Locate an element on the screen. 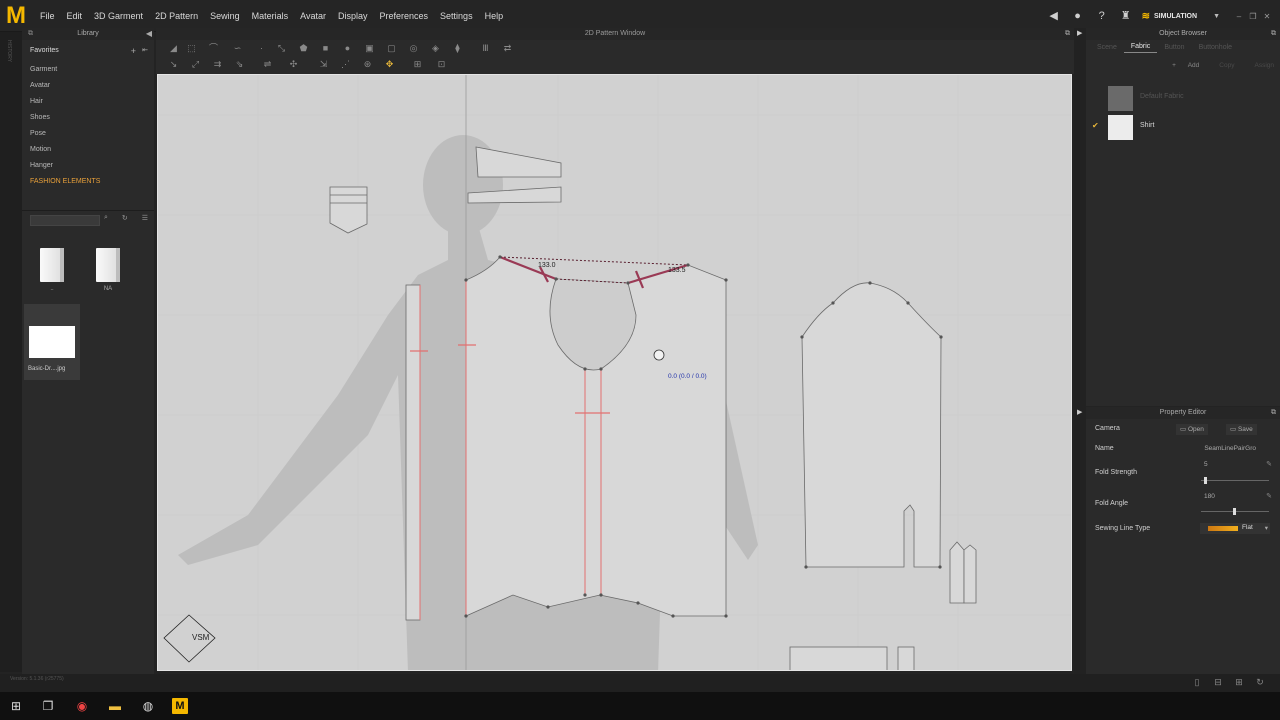  task-view-icon: ❐ is located at coordinates (48, 706).